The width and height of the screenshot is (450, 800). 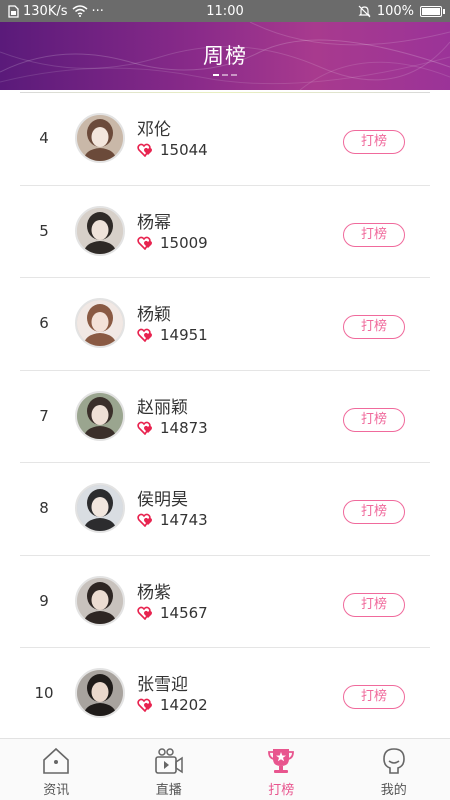 I want to click on score-group: 15009, so click(x=172, y=243).